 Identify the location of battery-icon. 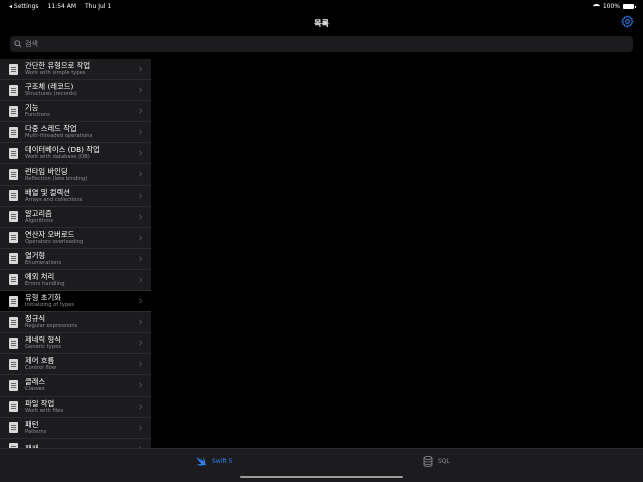
(629, 6).